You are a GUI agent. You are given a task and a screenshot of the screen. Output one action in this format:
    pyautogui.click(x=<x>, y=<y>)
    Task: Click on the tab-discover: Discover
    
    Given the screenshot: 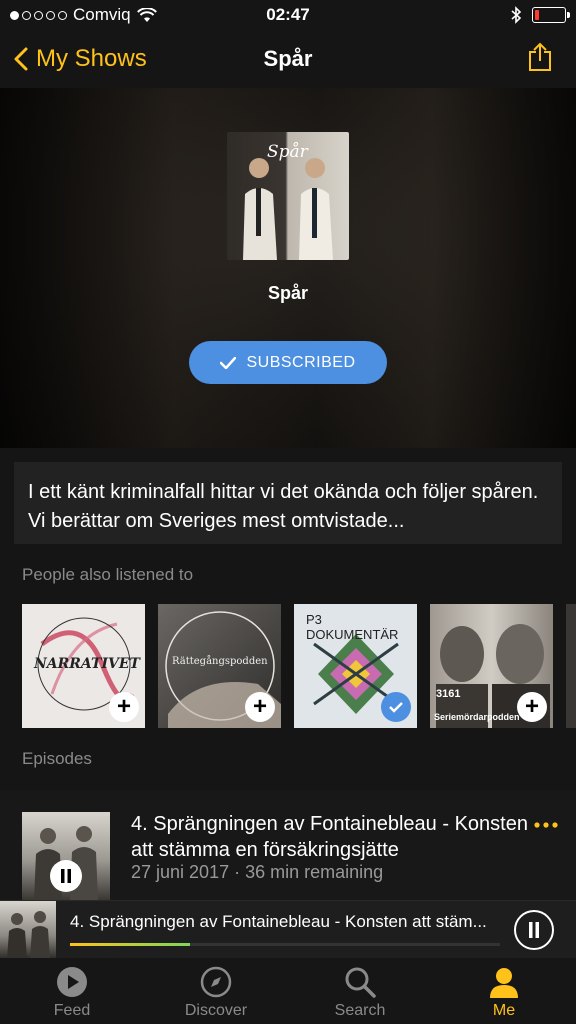 What is the action you would take?
    pyautogui.click(x=216, y=991)
    